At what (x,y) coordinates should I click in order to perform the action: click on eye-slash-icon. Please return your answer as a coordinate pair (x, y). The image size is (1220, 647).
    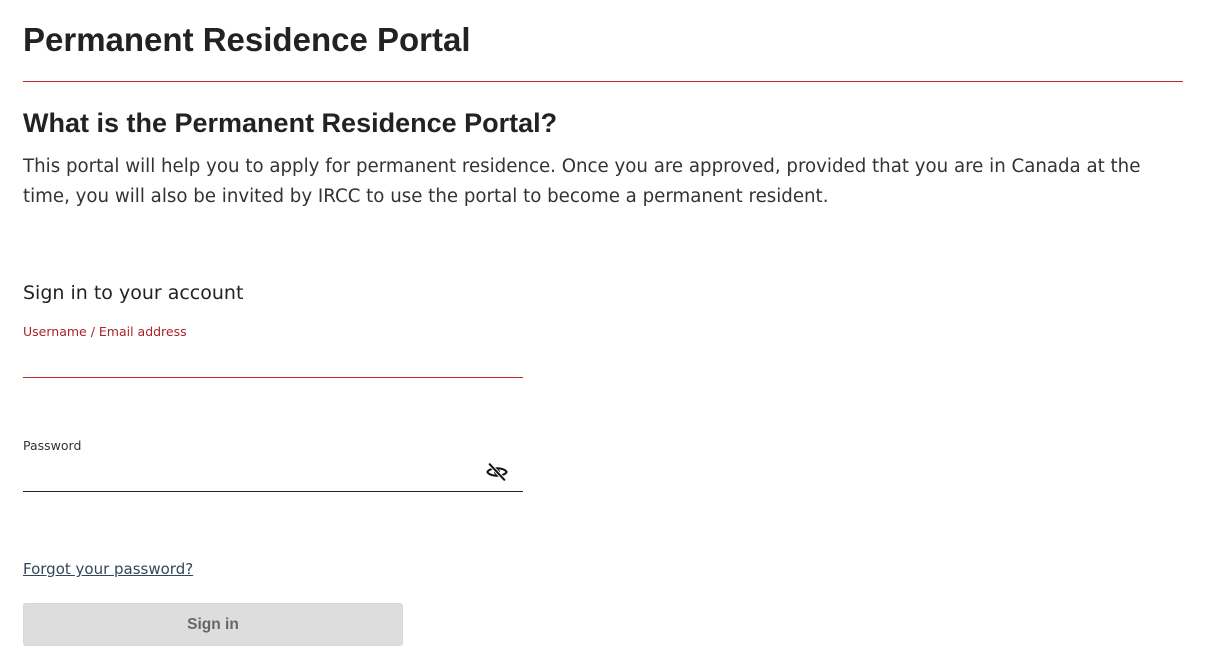
    Looking at the image, I should click on (497, 472).